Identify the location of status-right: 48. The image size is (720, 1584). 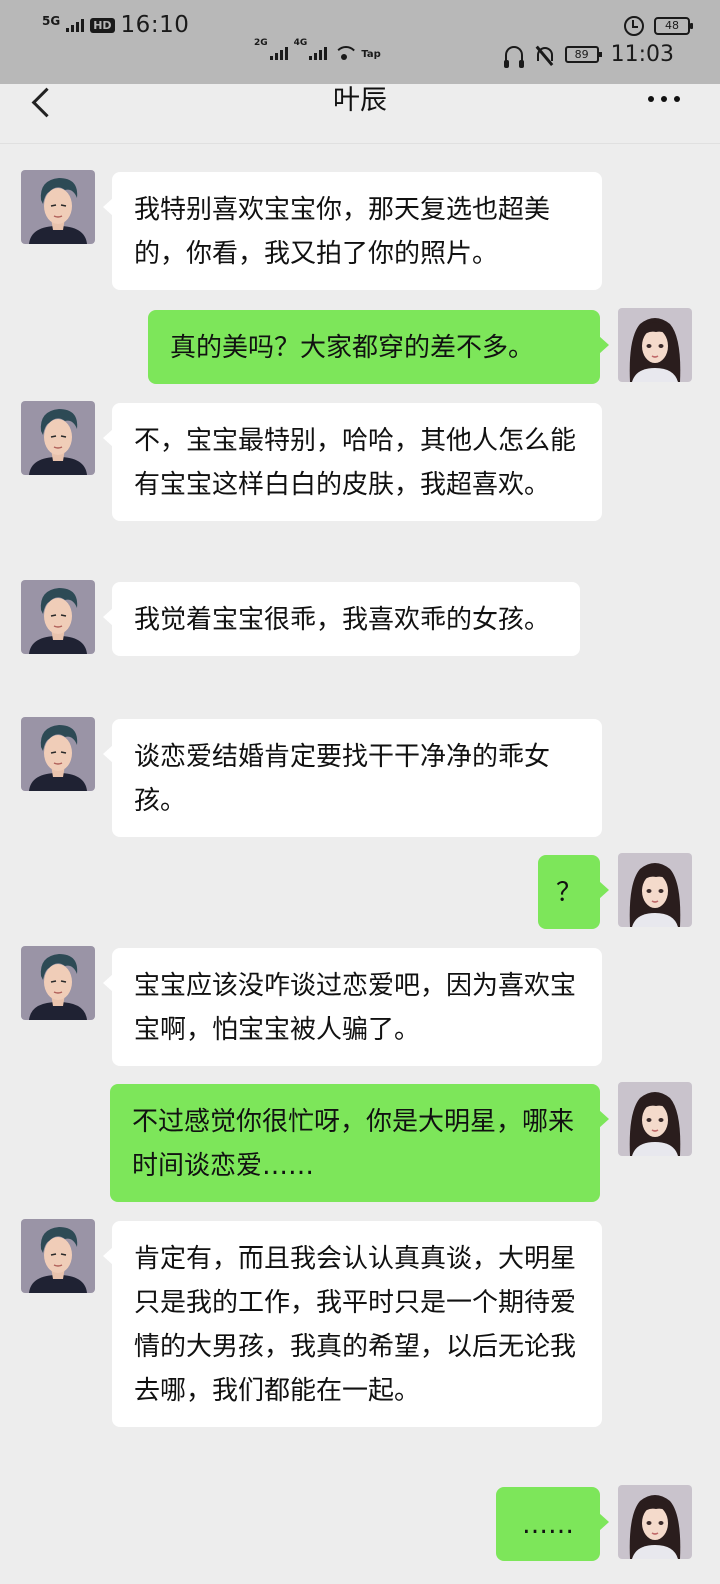
(658, 26).